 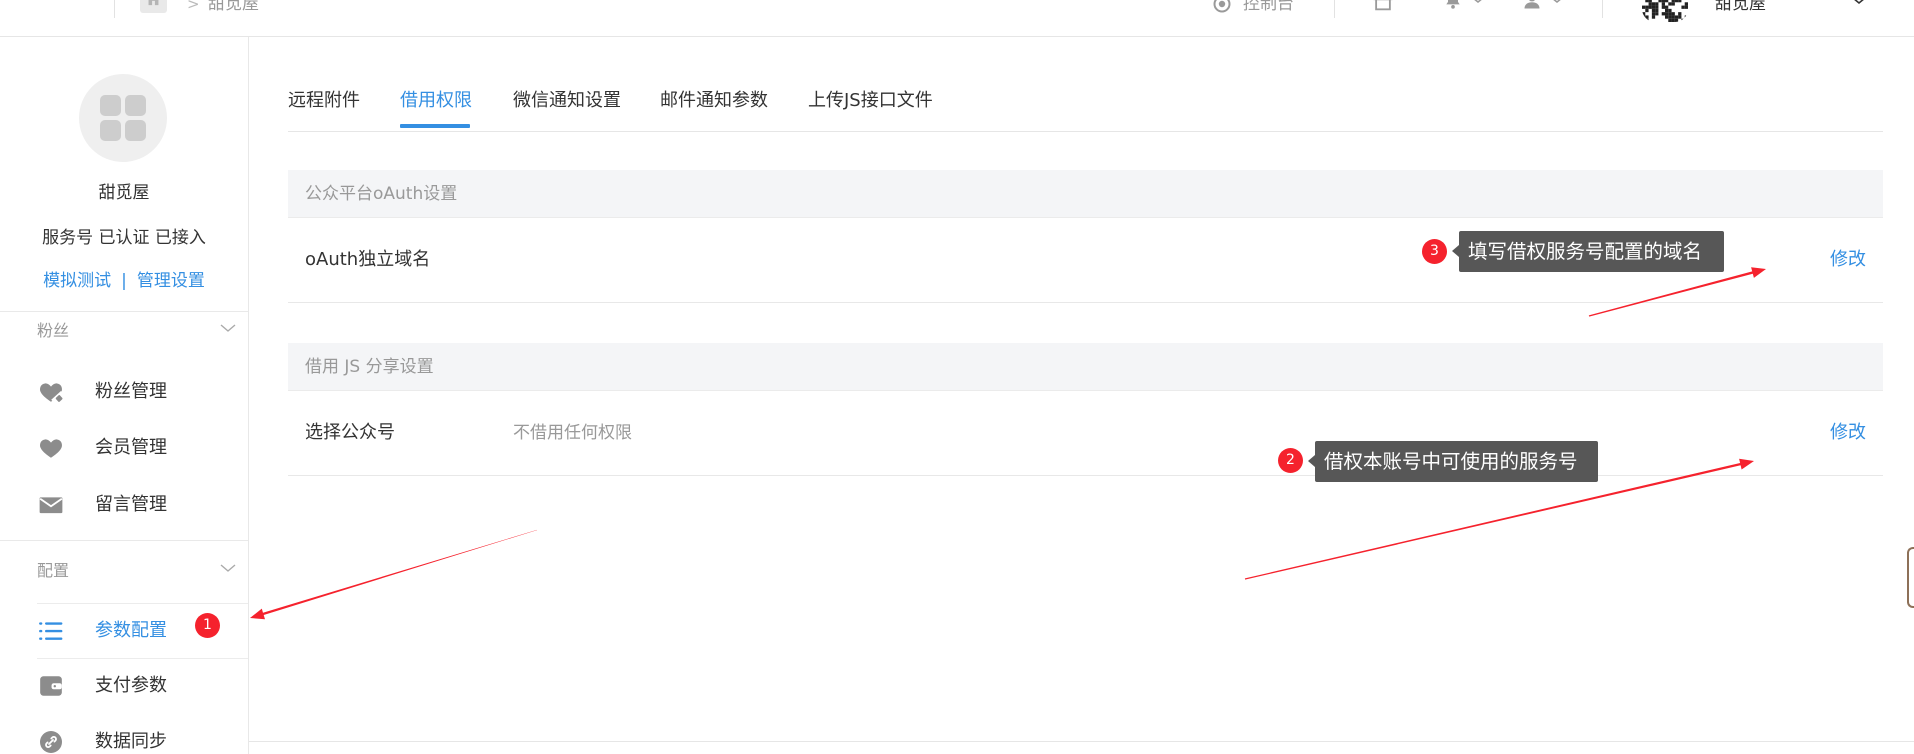 What do you see at coordinates (51, 686) in the screenshot?
I see `wallet-icon` at bounding box center [51, 686].